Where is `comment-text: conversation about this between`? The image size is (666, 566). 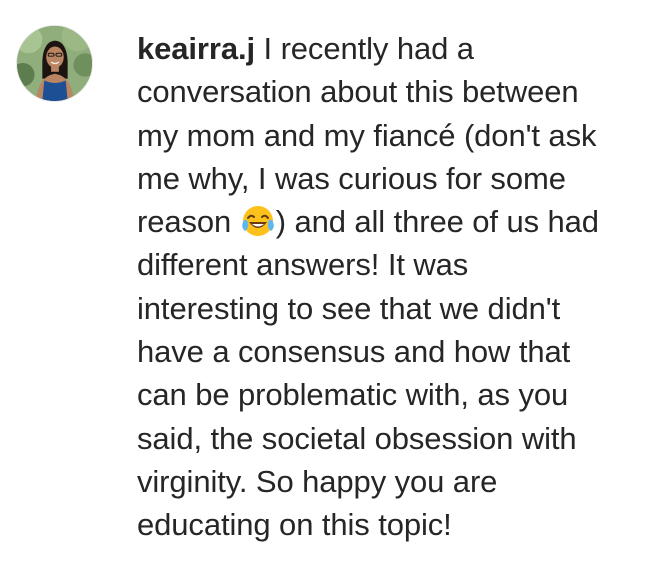
comment-text: conversation about this between is located at coordinates (358, 92).